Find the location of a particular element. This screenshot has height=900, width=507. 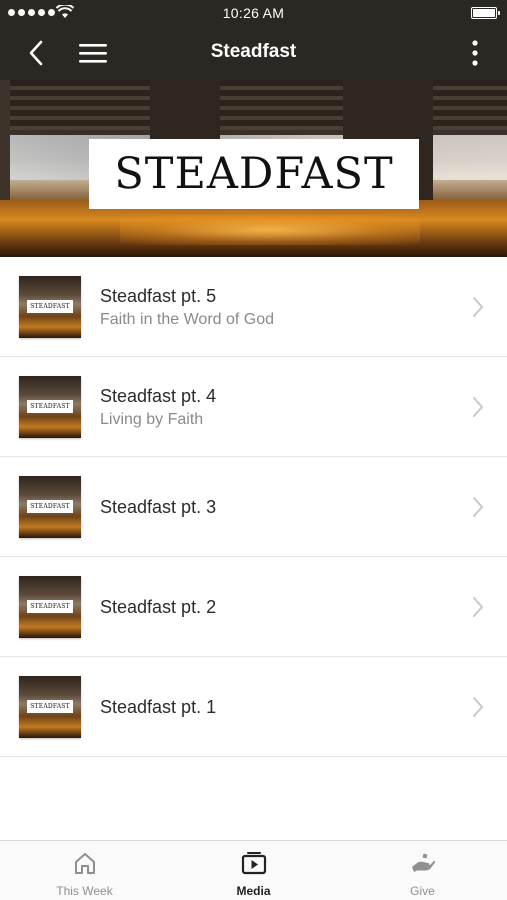

tab-label: Give is located at coordinates (422, 891).